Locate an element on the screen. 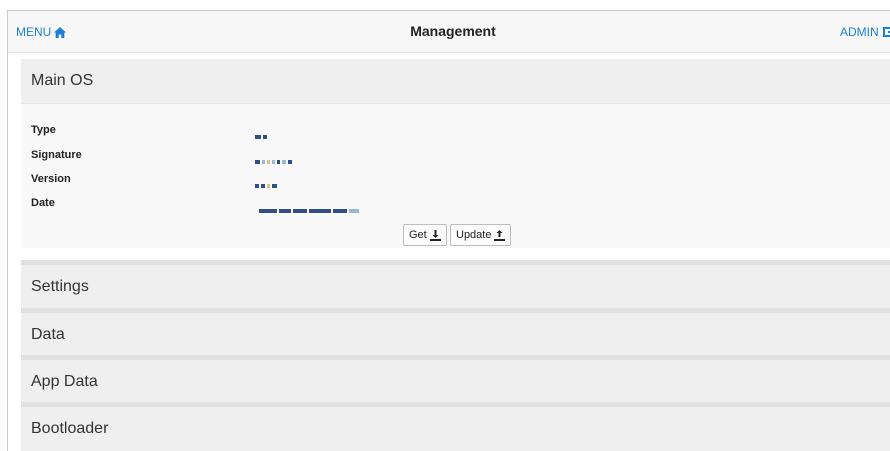  admin-link: ADMIN is located at coordinates (865, 32).